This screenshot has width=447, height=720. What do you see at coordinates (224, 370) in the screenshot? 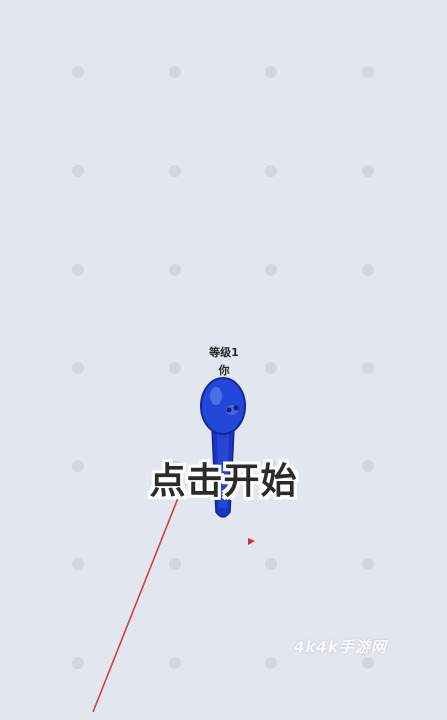
I see `player-name-label: 你` at bounding box center [224, 370].